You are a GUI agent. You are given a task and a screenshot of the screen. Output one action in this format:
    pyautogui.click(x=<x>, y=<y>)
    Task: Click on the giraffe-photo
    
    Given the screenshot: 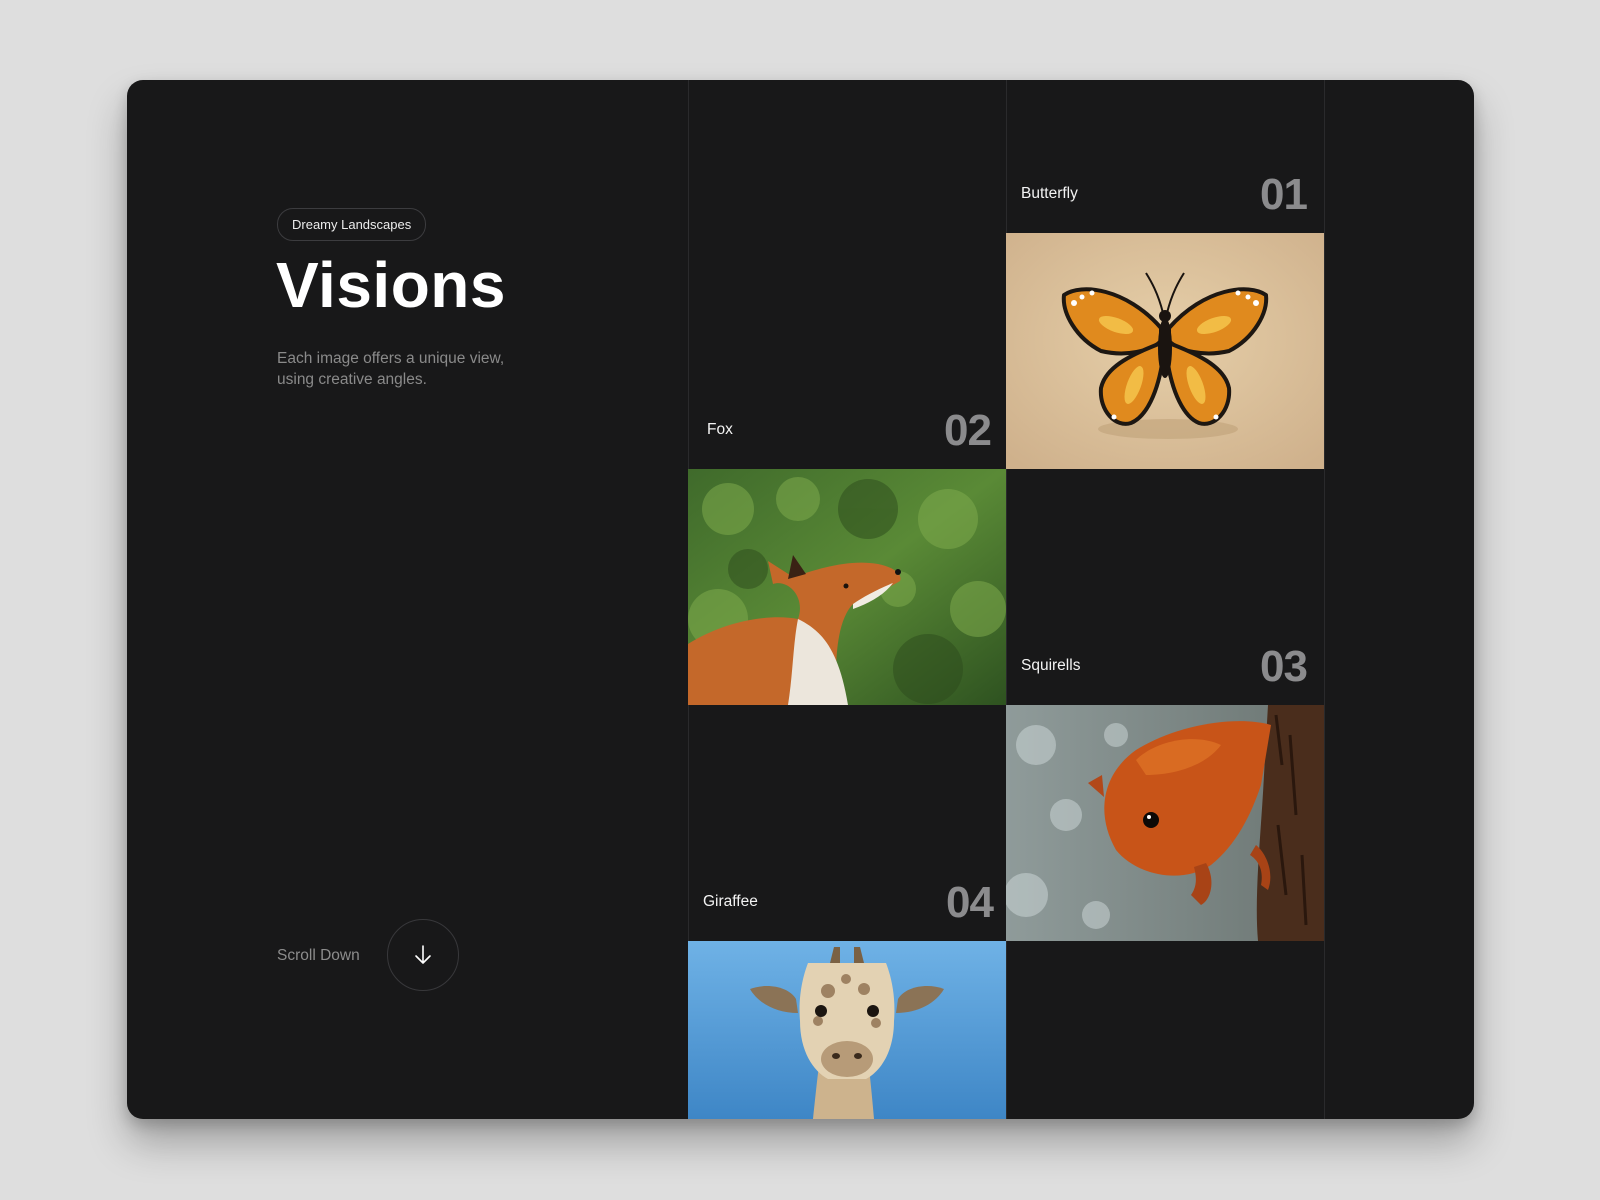 What is the action you would take?
    pyautogui.click(x=847, y=1030)
    